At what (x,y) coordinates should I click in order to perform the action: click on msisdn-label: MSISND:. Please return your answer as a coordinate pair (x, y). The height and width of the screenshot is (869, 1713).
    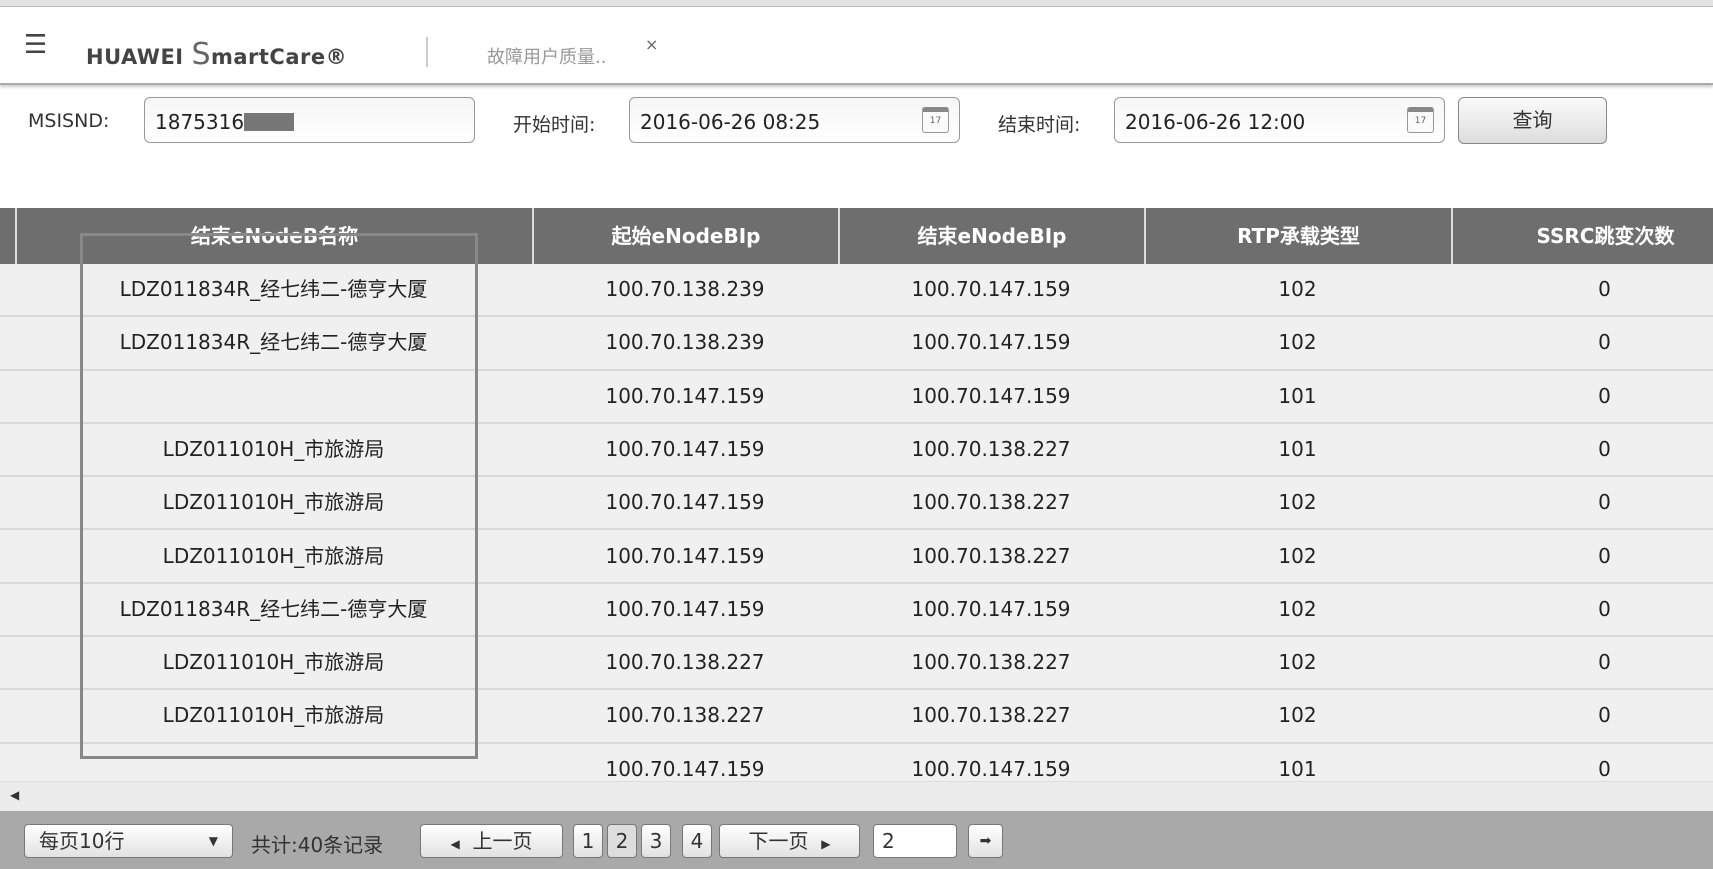
    Looking at the image, I should click on (69, 121).